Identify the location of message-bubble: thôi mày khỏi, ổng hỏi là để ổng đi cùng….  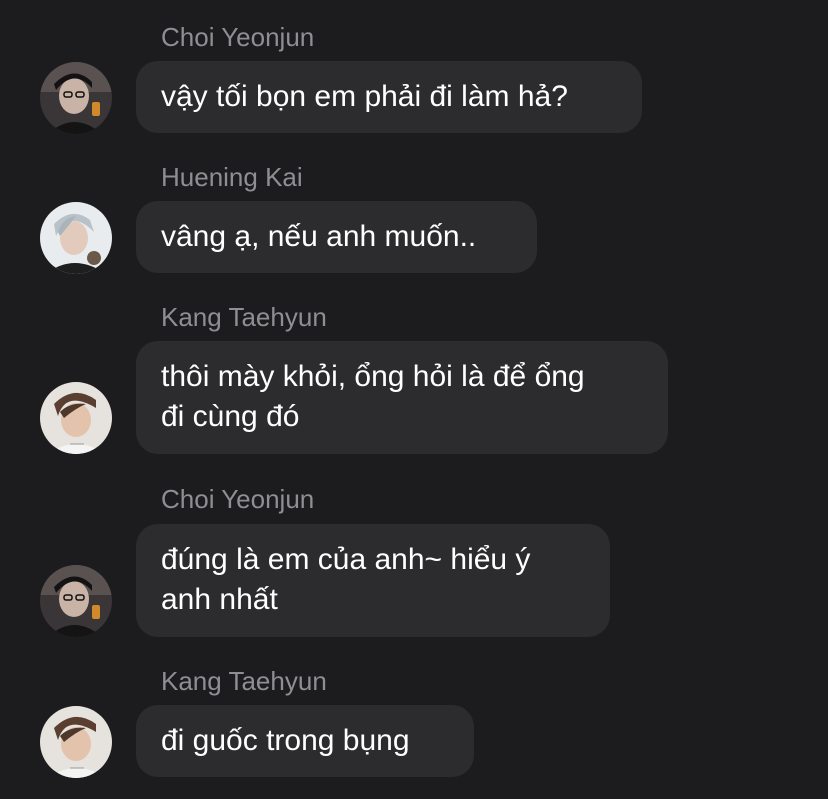
(402, 397).